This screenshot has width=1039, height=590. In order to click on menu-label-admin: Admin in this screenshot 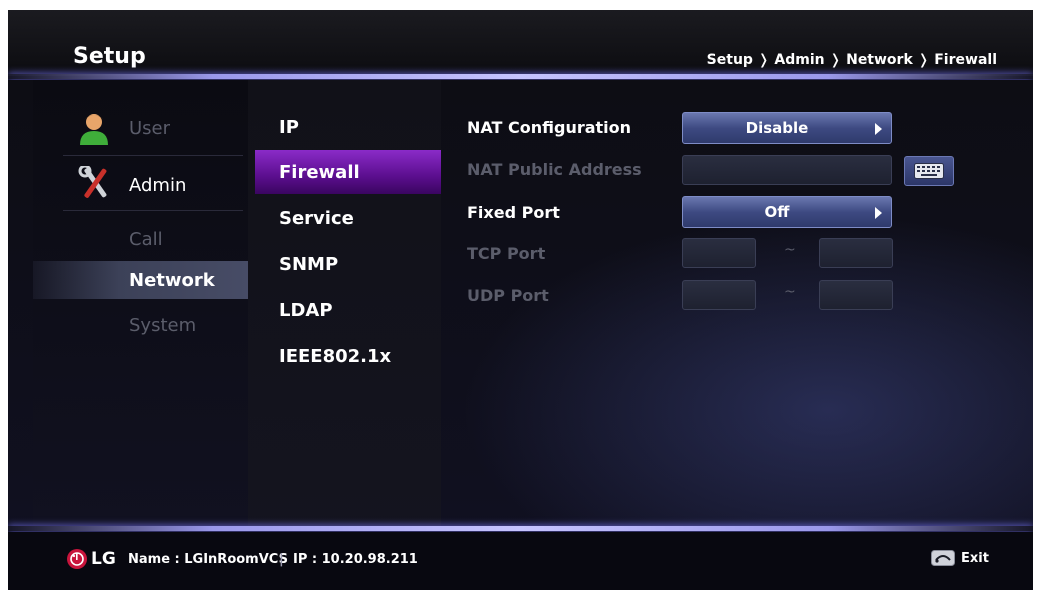, I will do `click(158, 185)`.